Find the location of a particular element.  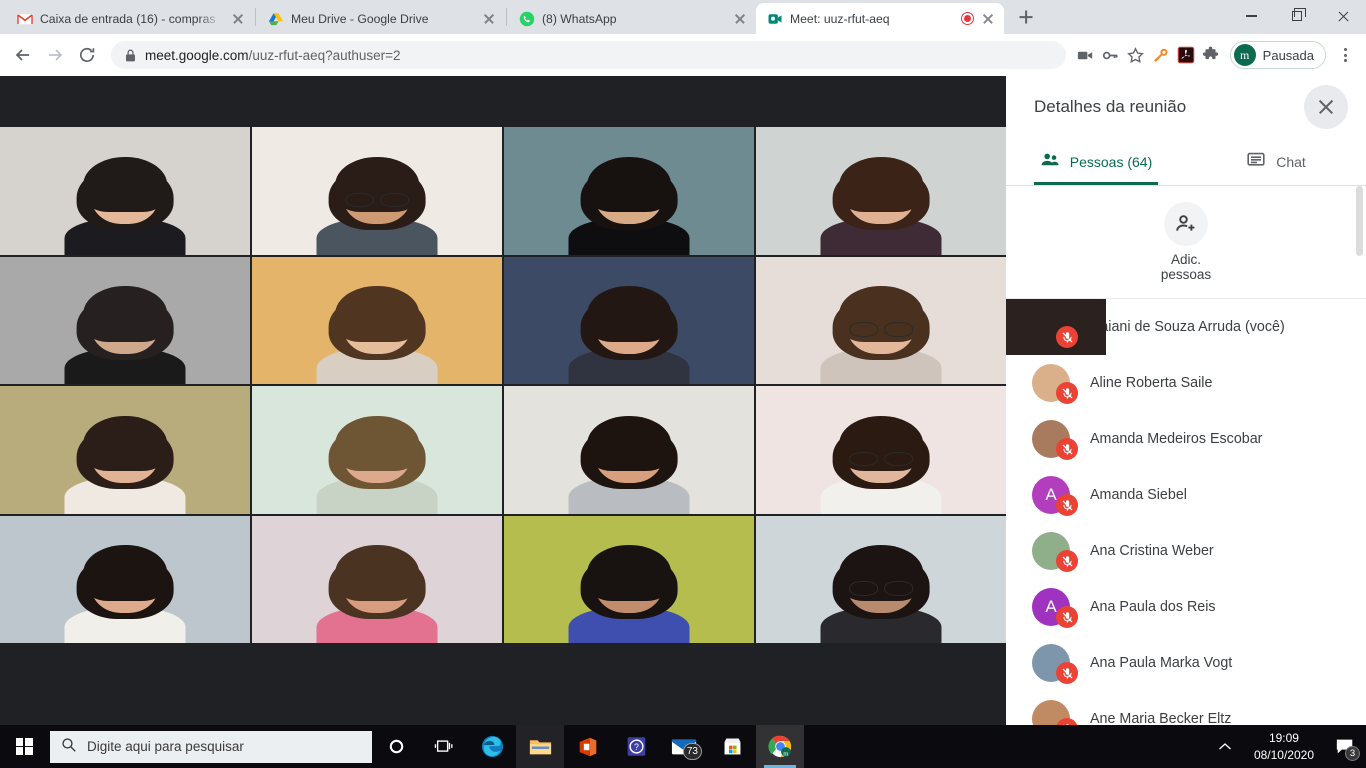

participant-row: A Ana Paula dos Reis is located at coordinates (1186, 607).